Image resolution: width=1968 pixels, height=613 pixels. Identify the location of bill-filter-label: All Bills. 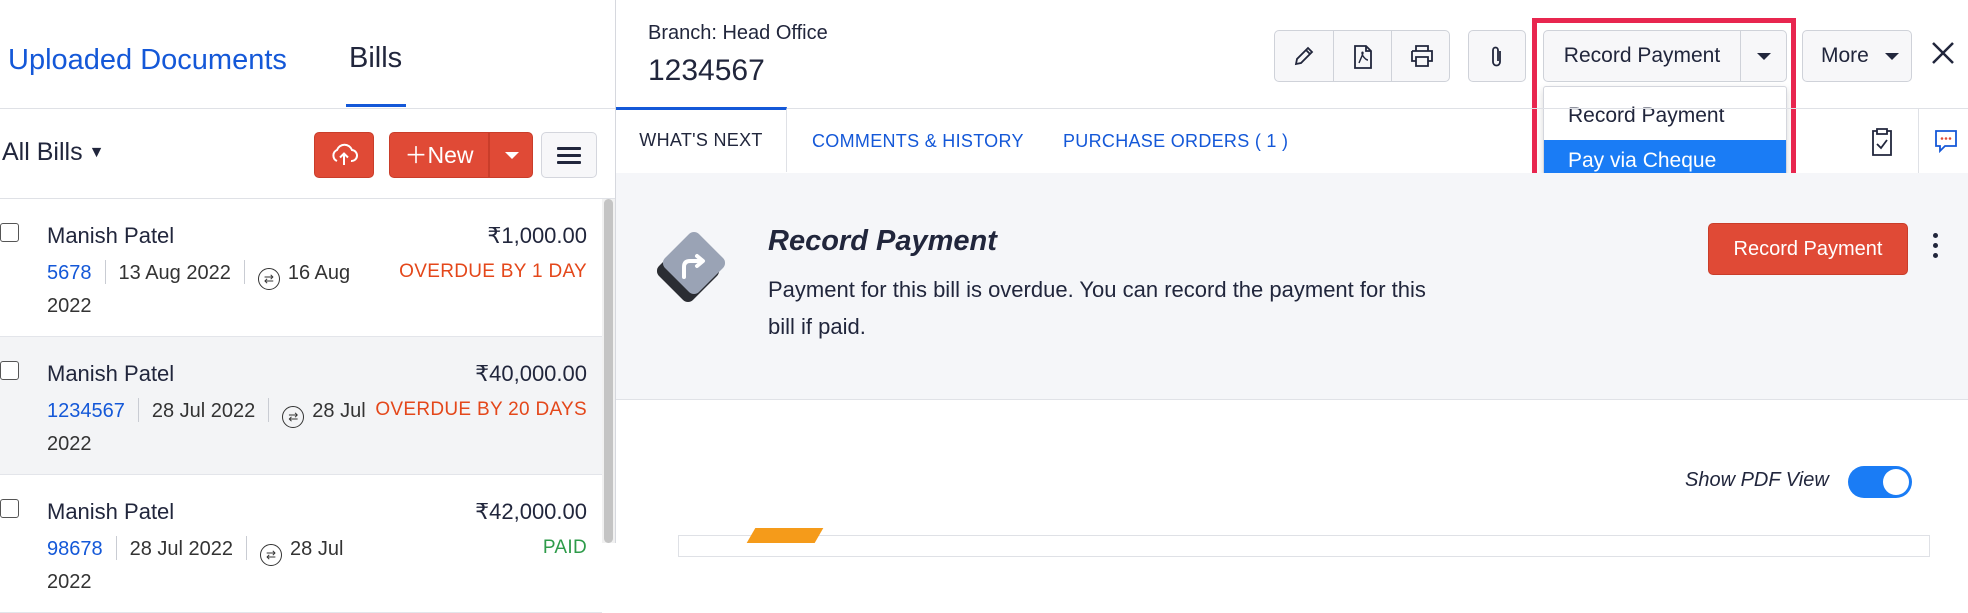
(42, 152).